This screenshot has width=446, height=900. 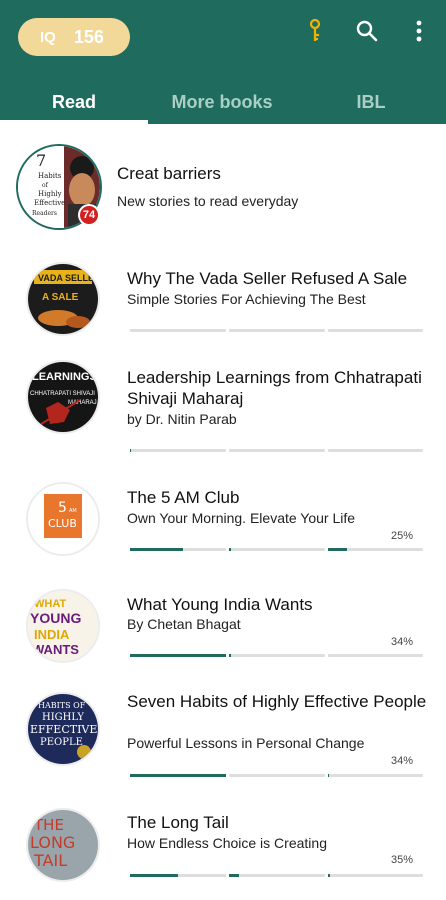 What do you see at coordinates (277, 701) in the screenshot?
I see `book-title: Seven Habits of Highly Effective People` at bounding box center [277, 701].